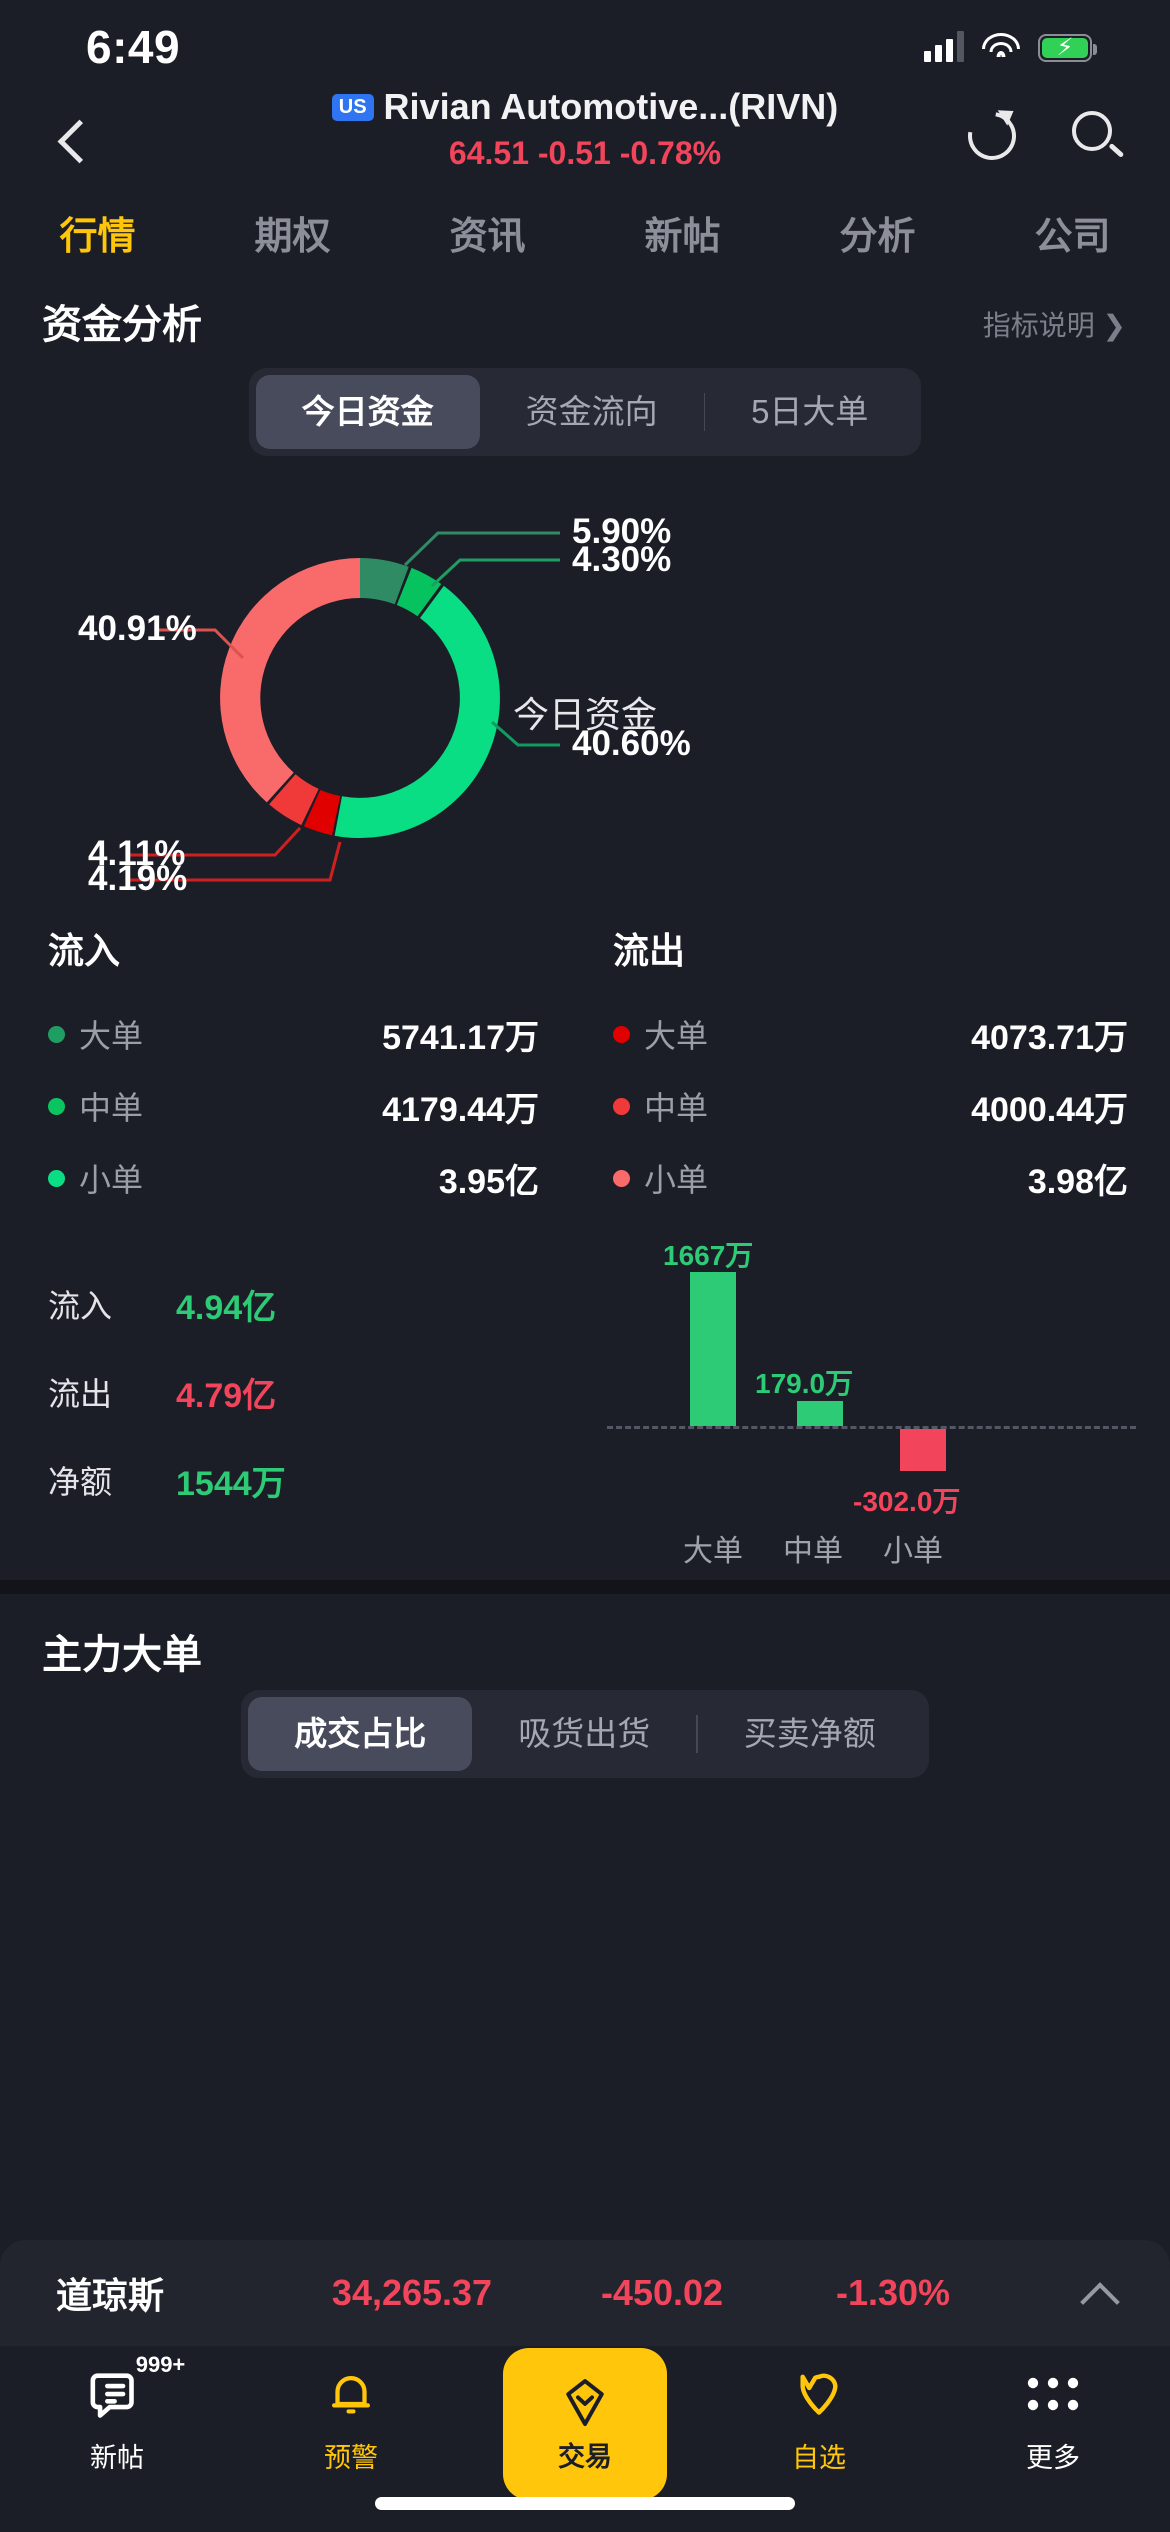 This screenshot has height=2532, width=1170. I want to click on outflow-header: 流出, so click(649, 950).